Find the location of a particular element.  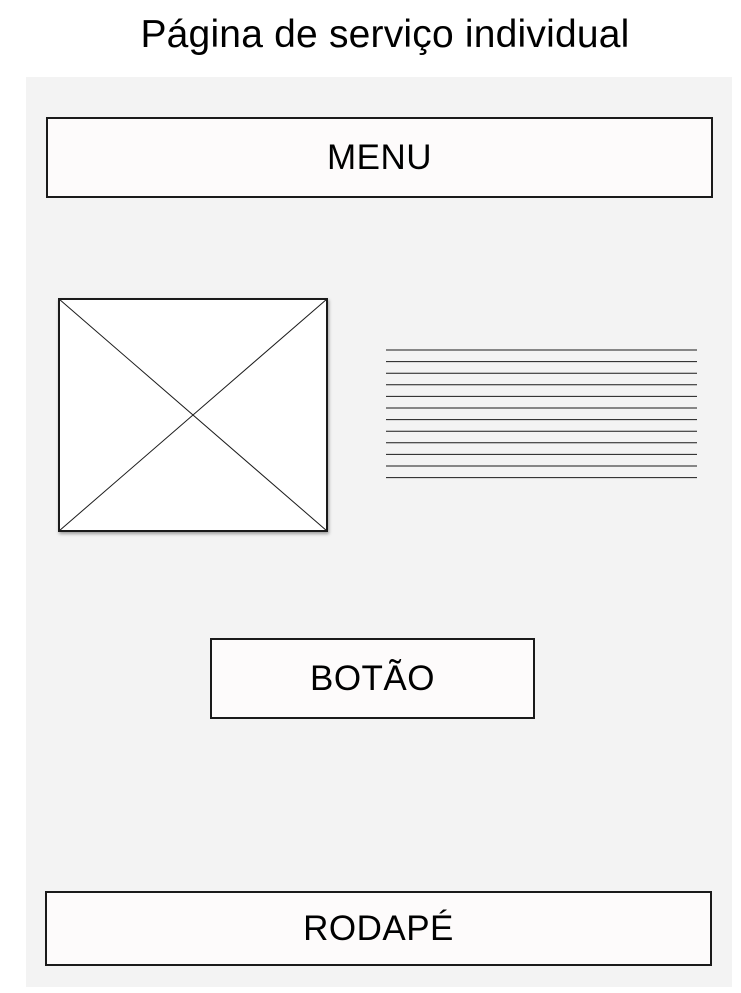

action-button: BOTÃO is located at coordinates (372, 678).